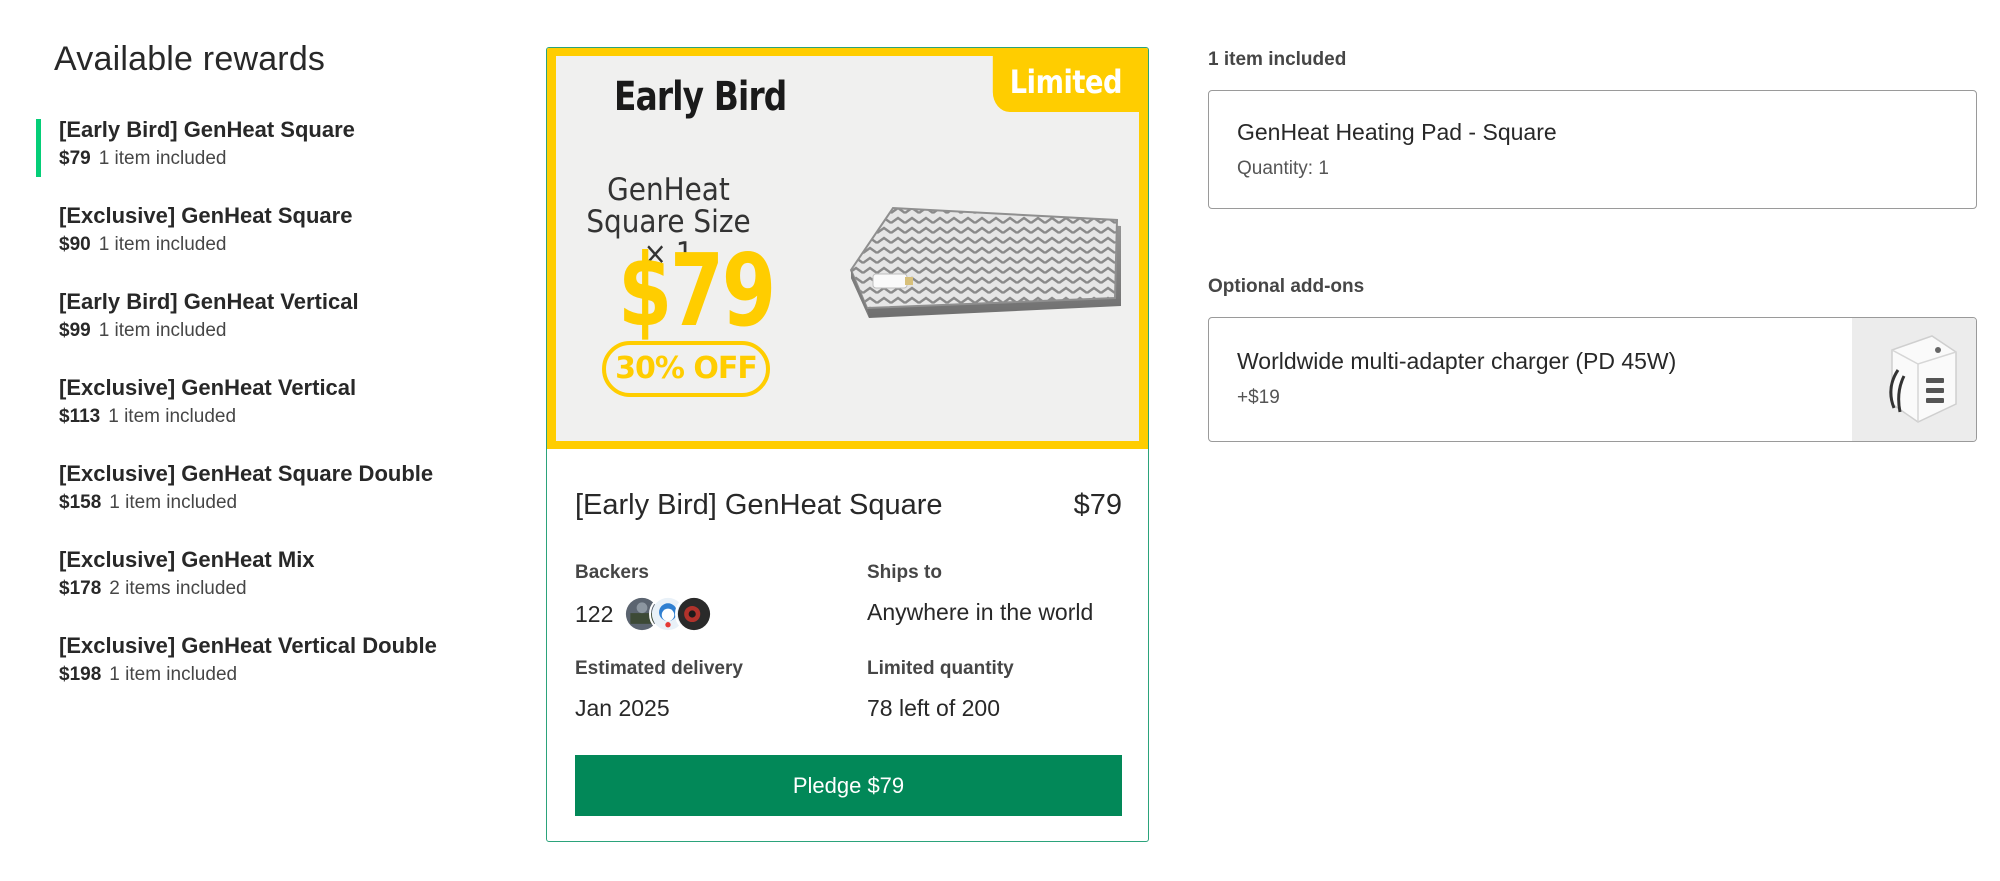  What do you see at coordinates (700, 97) in the screenshot?
I see `early-bird-logo: Early Bird` at bounding box center [700, 97].